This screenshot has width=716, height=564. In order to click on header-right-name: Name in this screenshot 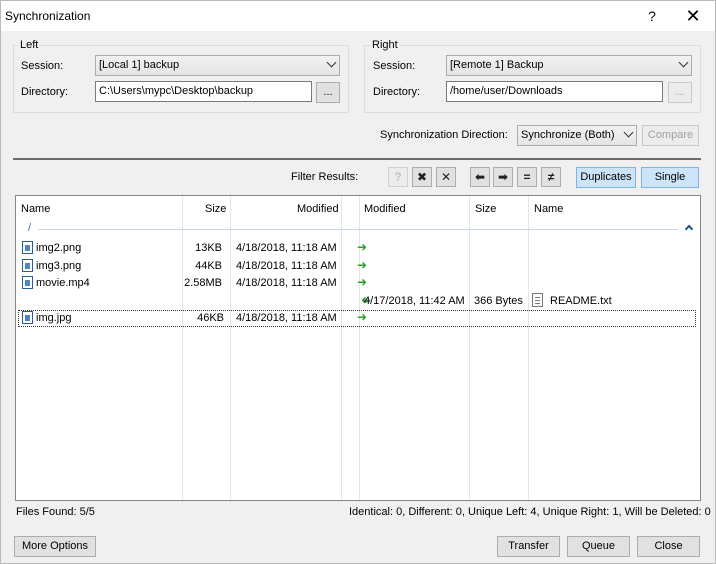, I will do `click(548, 209)`.